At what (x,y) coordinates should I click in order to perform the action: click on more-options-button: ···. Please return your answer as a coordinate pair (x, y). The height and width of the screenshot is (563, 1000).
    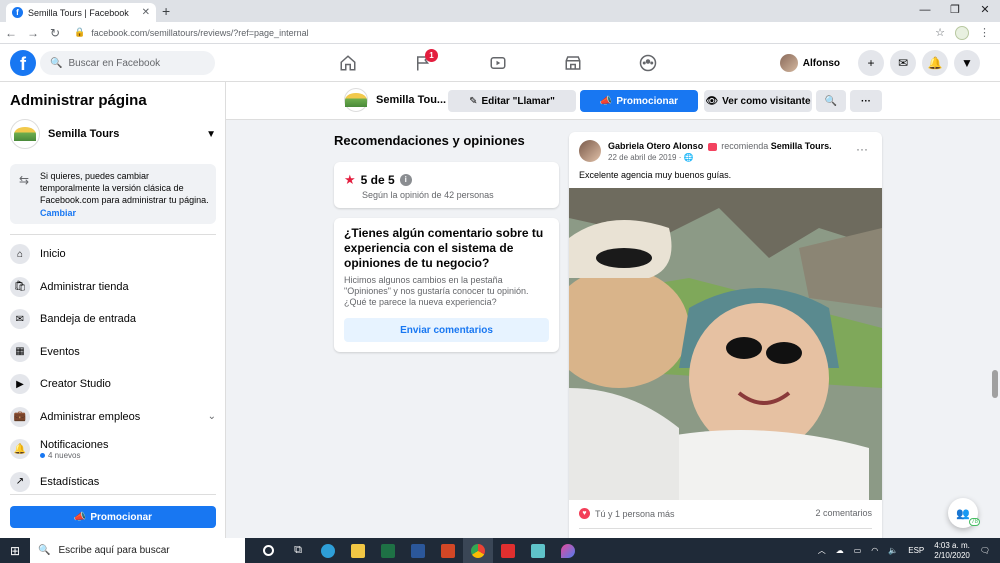
    Looking at the image, I should click on (866, 101).